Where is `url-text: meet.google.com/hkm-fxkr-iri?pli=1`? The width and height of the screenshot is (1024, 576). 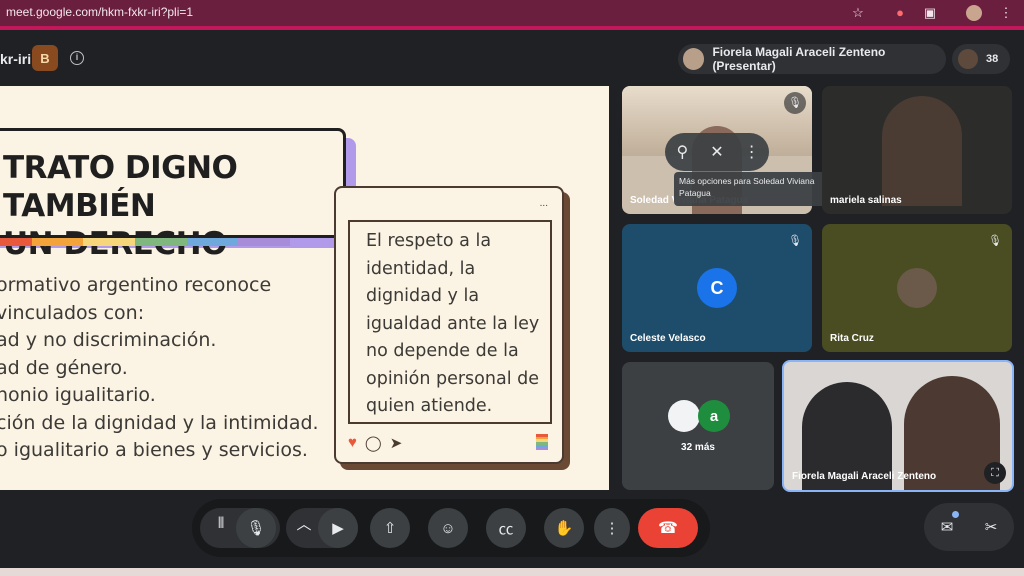 url-text: meet.google.com/hkm-fxkr-iri?pli=1 is located at coordinates (99, 12).